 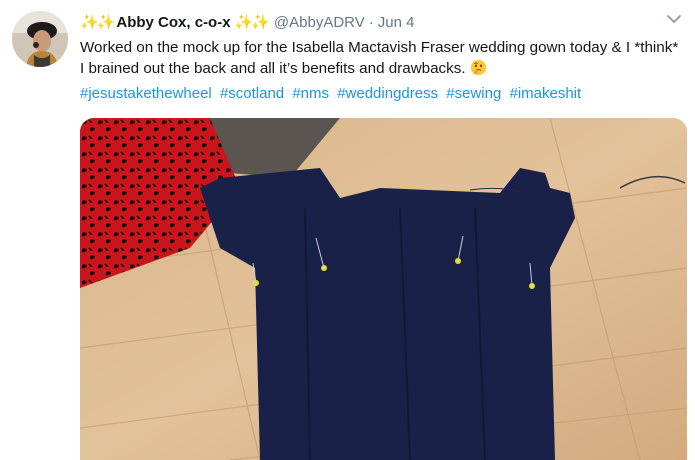 I want to click on display-name: Abby Cox, c-o-x, so click(x=173, y=22).